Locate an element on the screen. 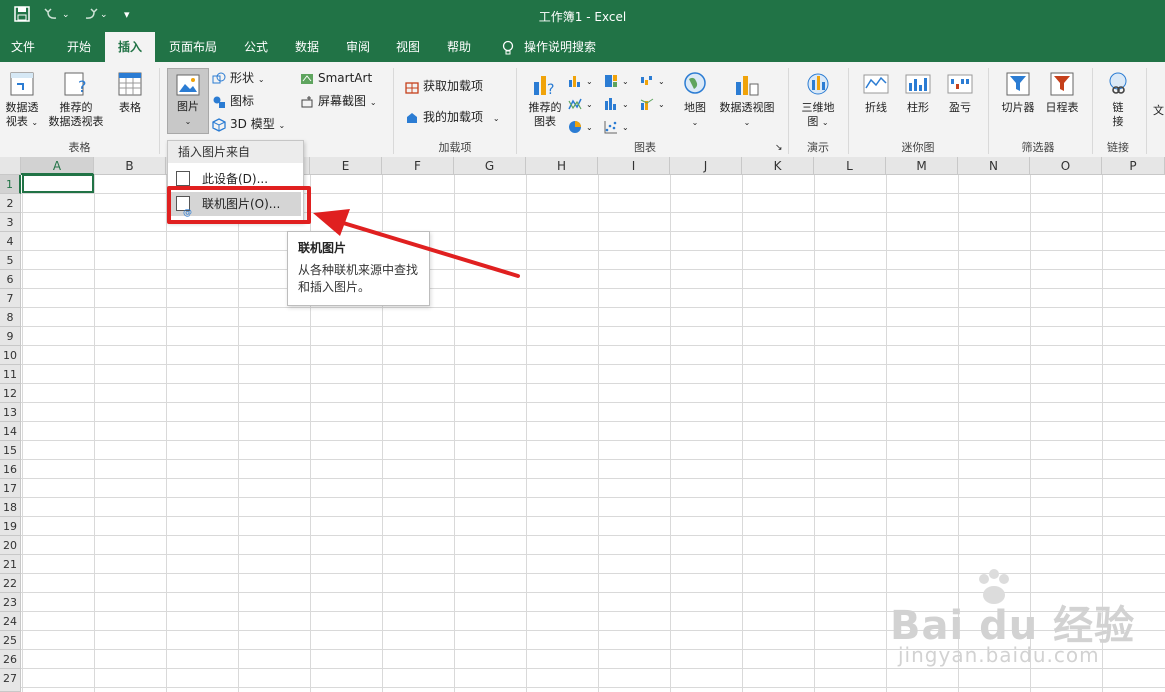 This screenshot has height=692, width=1165. waterfall-chart-icon is located at coordinates (646, 80).